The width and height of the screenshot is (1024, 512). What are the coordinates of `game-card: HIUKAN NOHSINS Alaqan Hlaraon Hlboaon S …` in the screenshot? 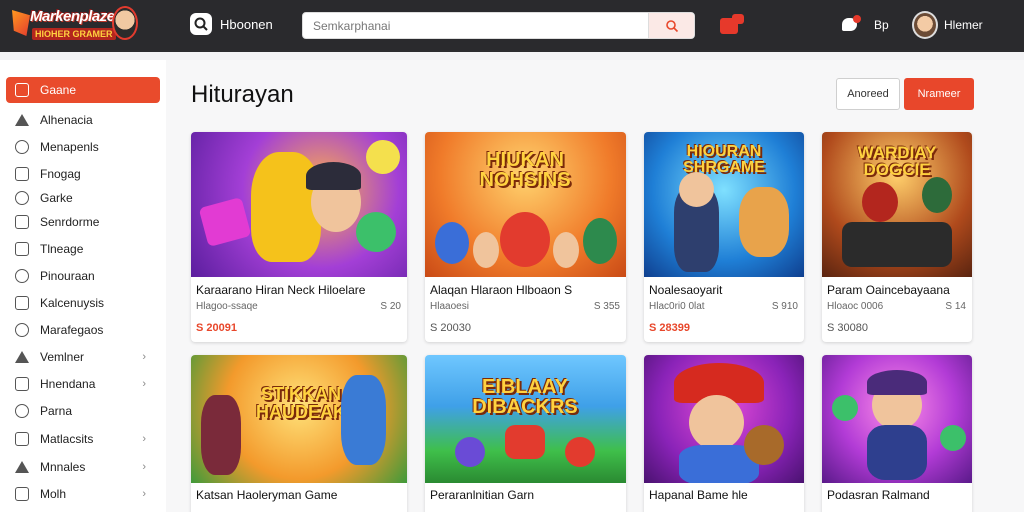 It's located at (525, 237).